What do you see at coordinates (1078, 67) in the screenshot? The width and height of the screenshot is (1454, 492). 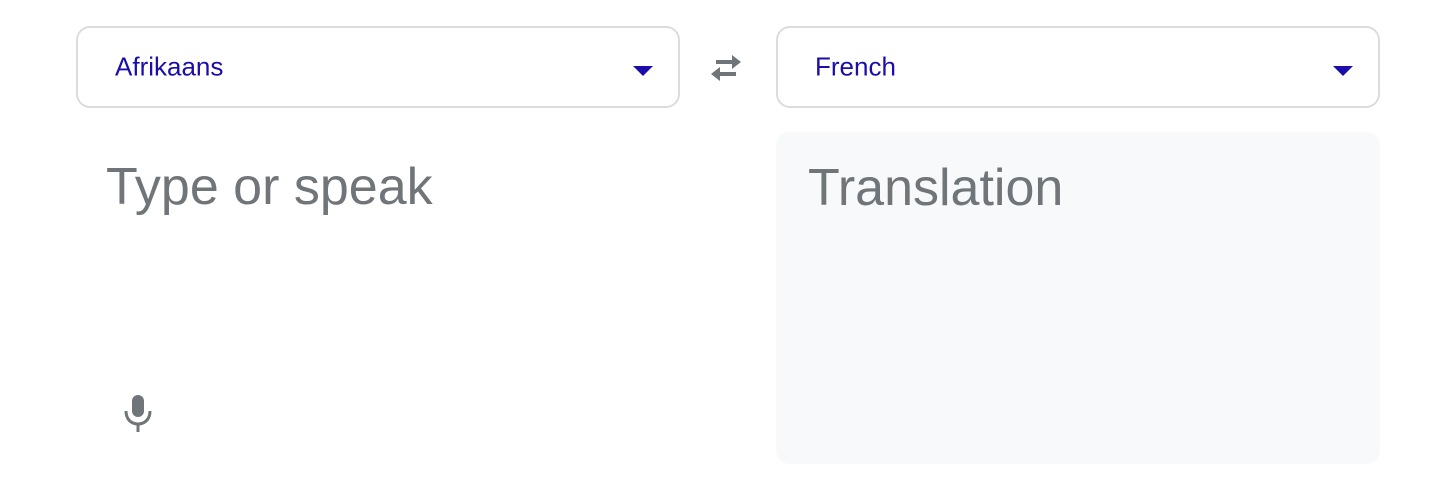 I see `target-language-select: French` at bounding box center [1078, 67].